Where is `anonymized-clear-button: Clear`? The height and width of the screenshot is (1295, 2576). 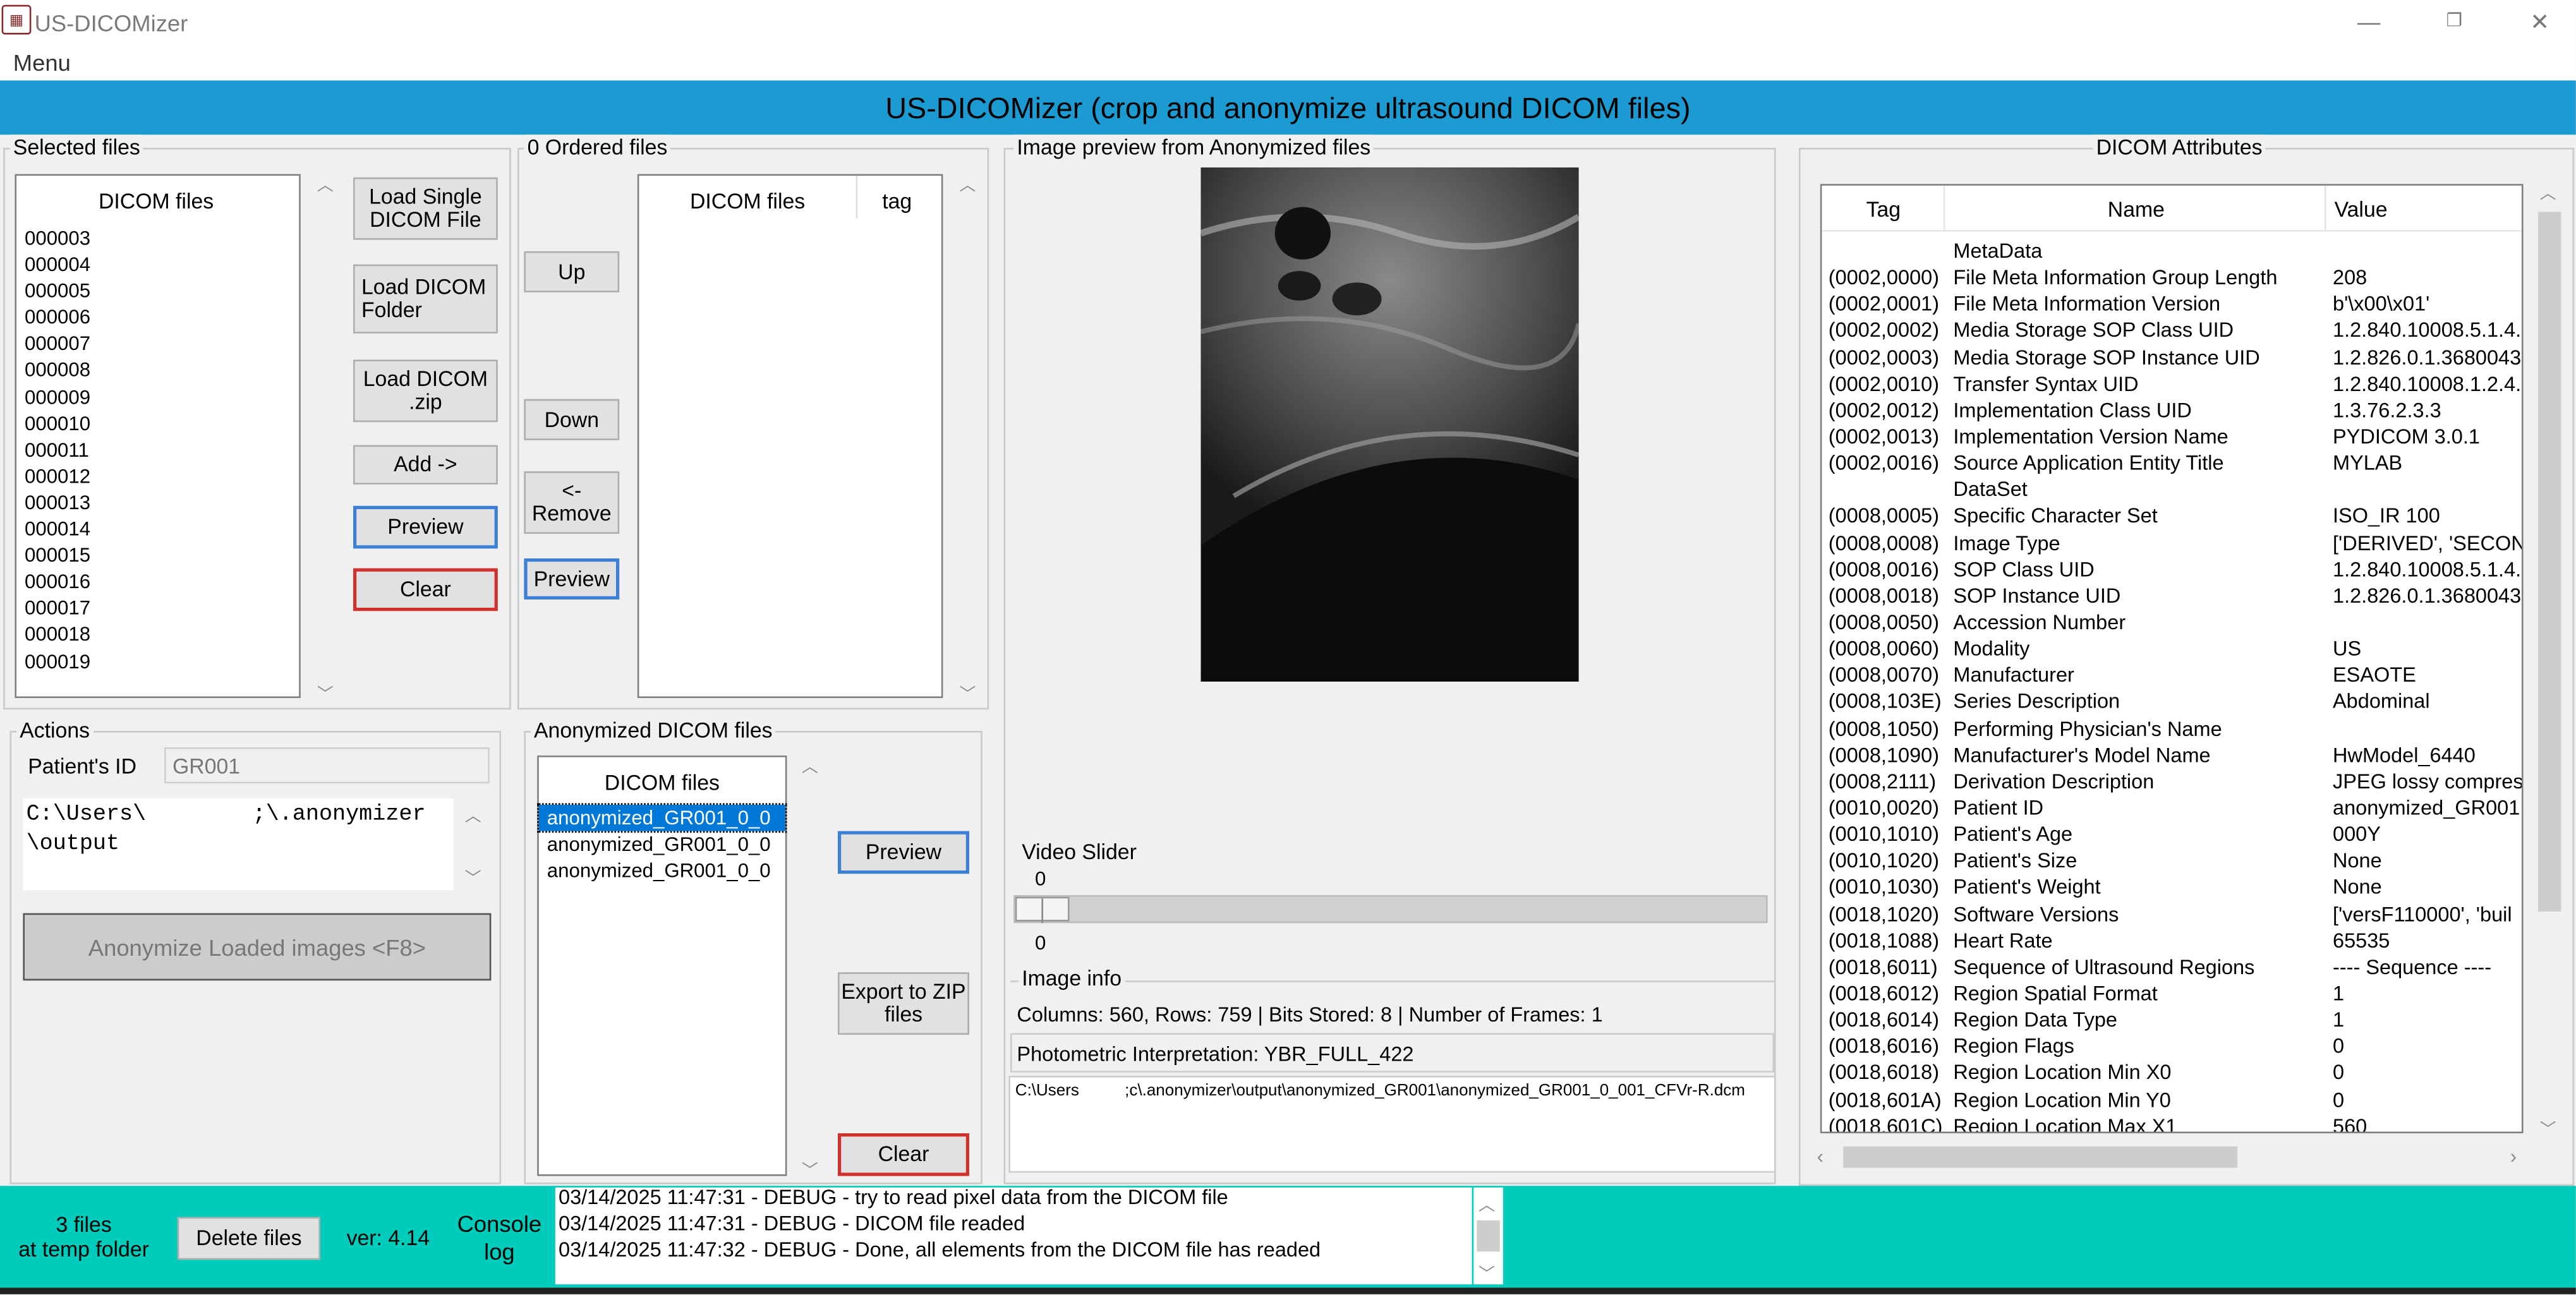
anonymized-clear-button: Clear is located at coordinates (903, 1154).